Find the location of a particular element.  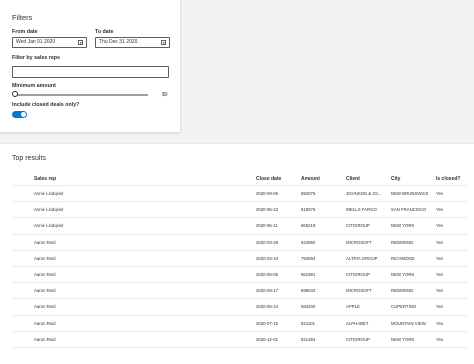

filters-title: Filters is located at coordinates (22, 17).